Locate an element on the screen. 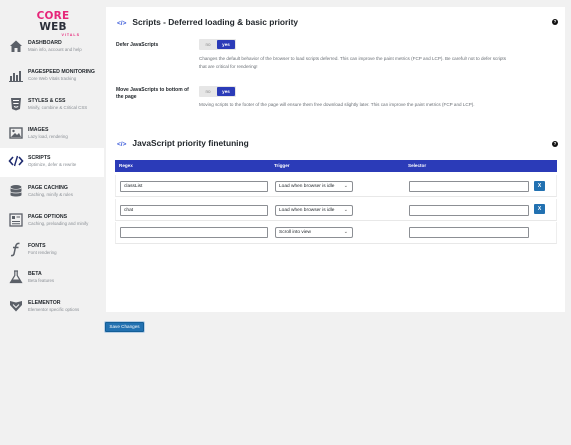 This screenshot has height=445, width=571. move-js-label: Move JavaScripts to bottom of the page is located at coordinates (152, 93).